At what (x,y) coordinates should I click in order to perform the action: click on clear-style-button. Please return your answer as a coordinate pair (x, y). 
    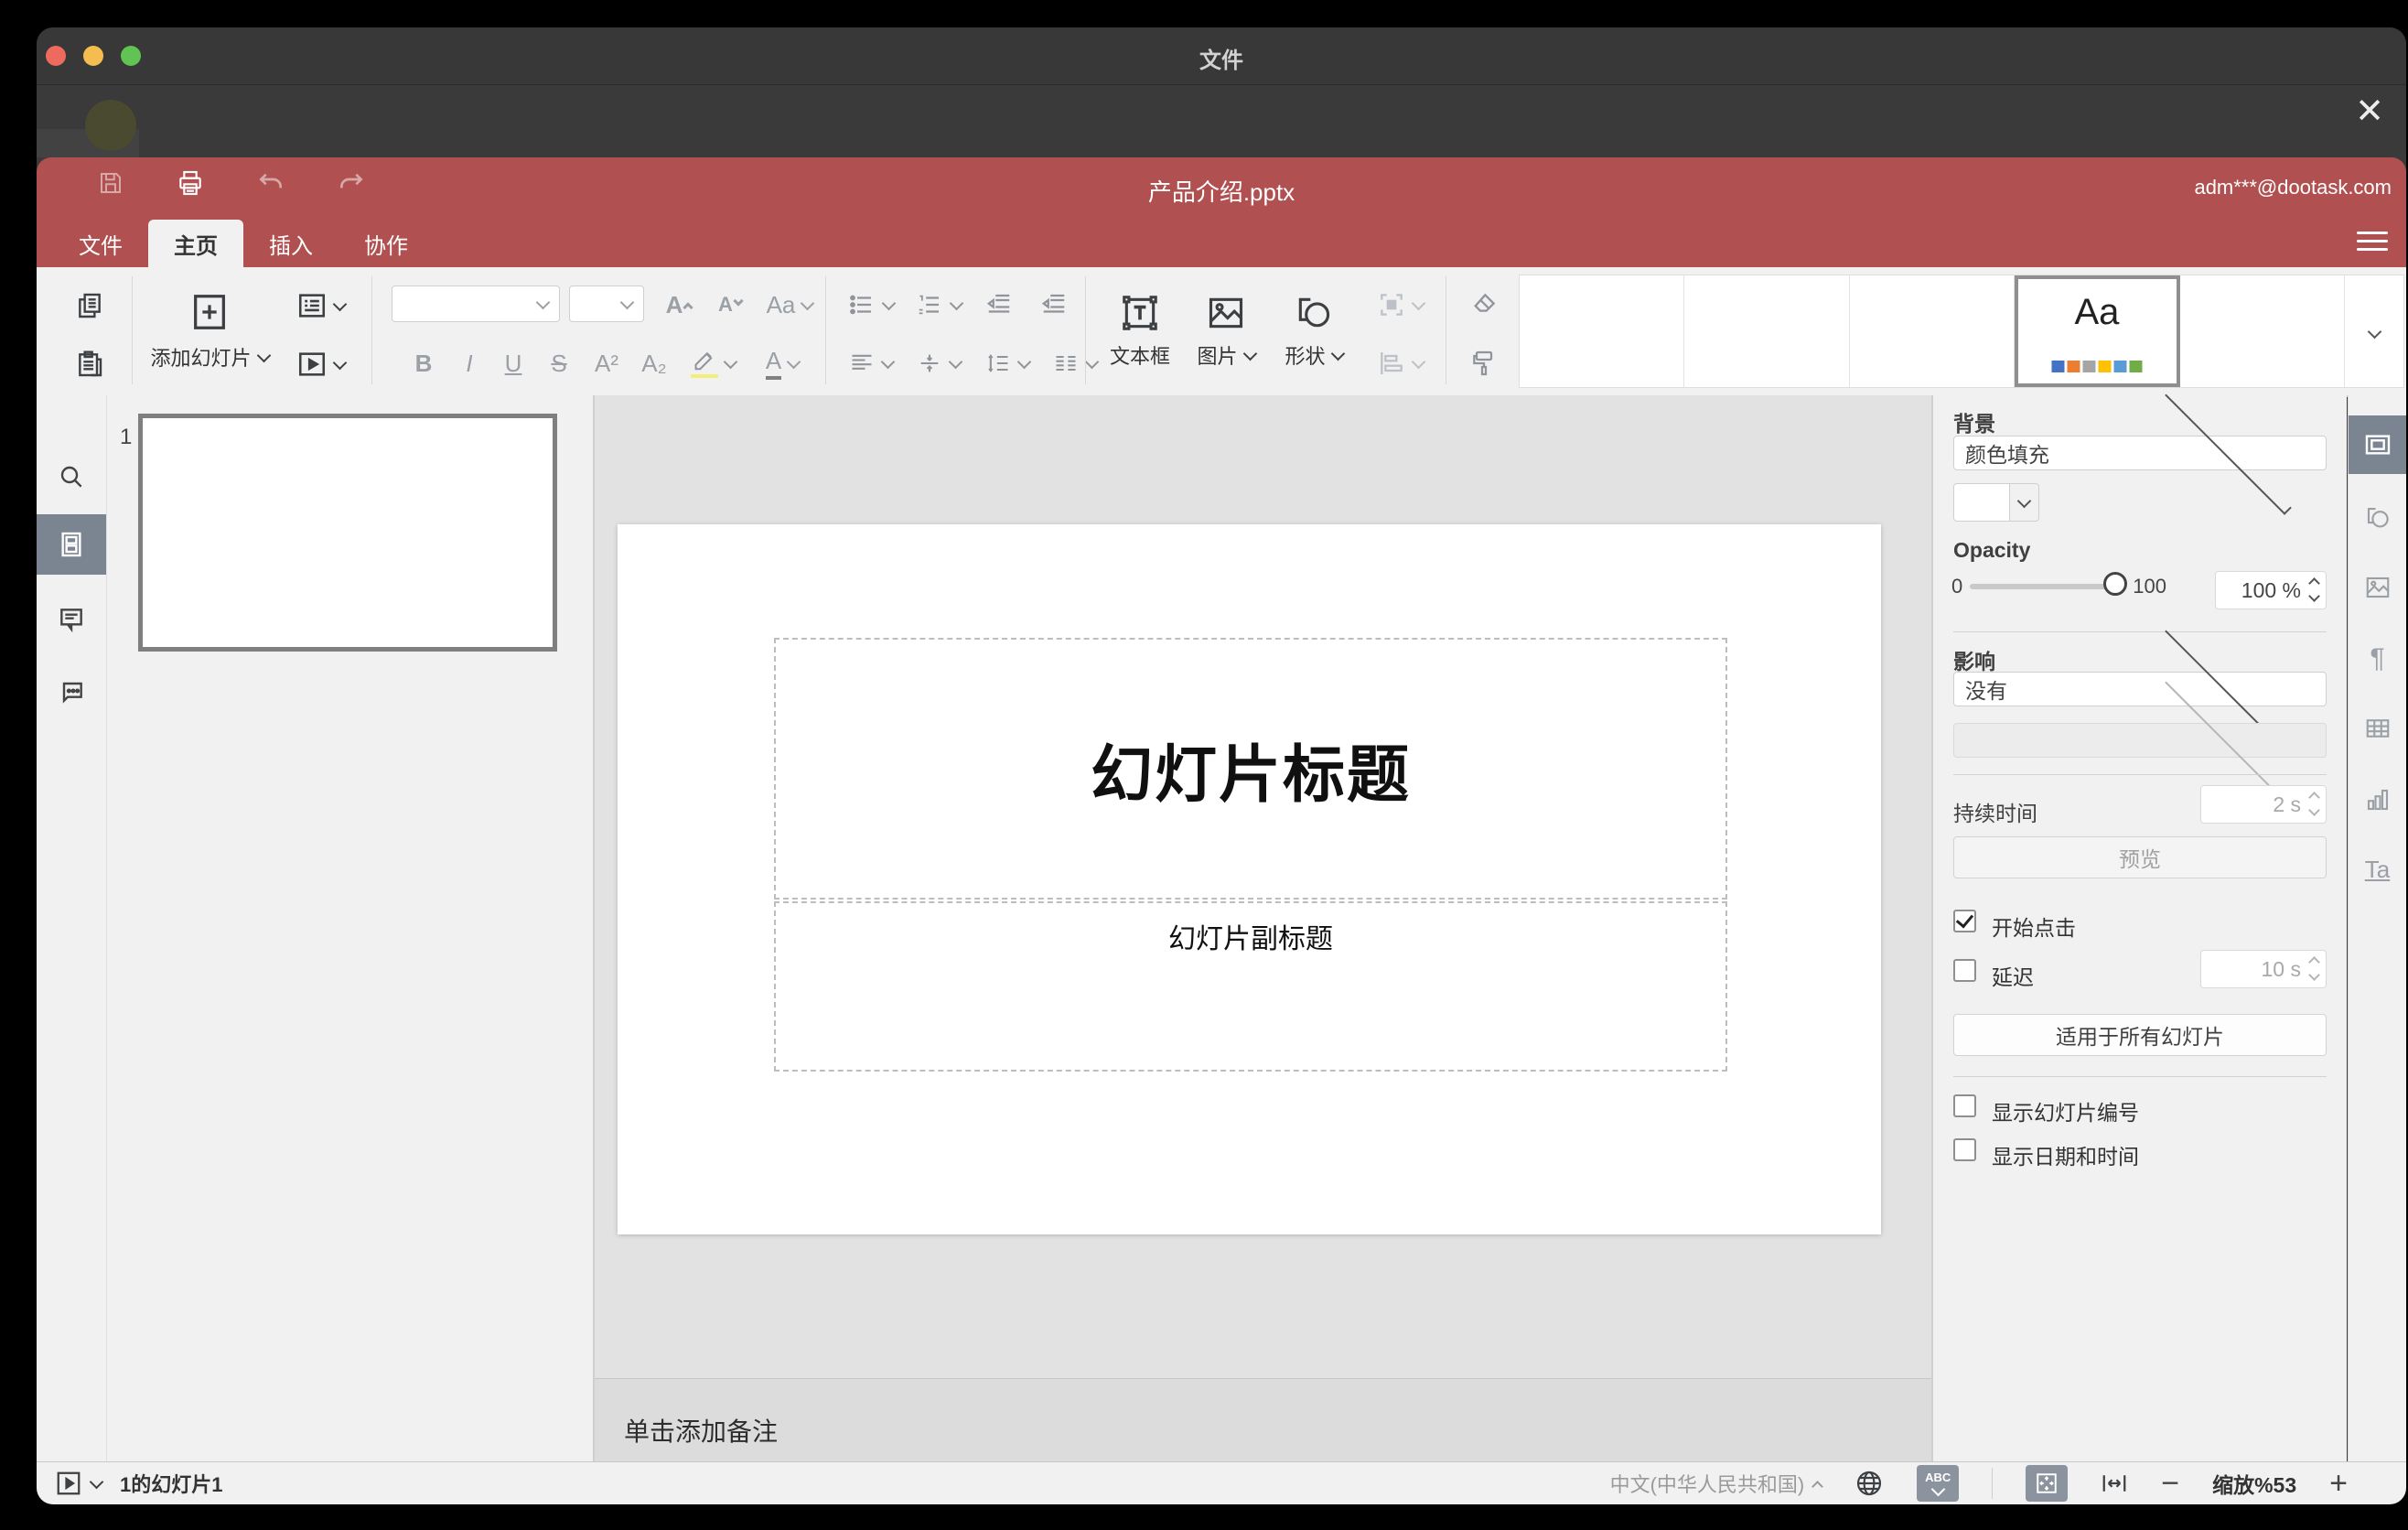
    Looking at the image, I should click on (1484, 305).